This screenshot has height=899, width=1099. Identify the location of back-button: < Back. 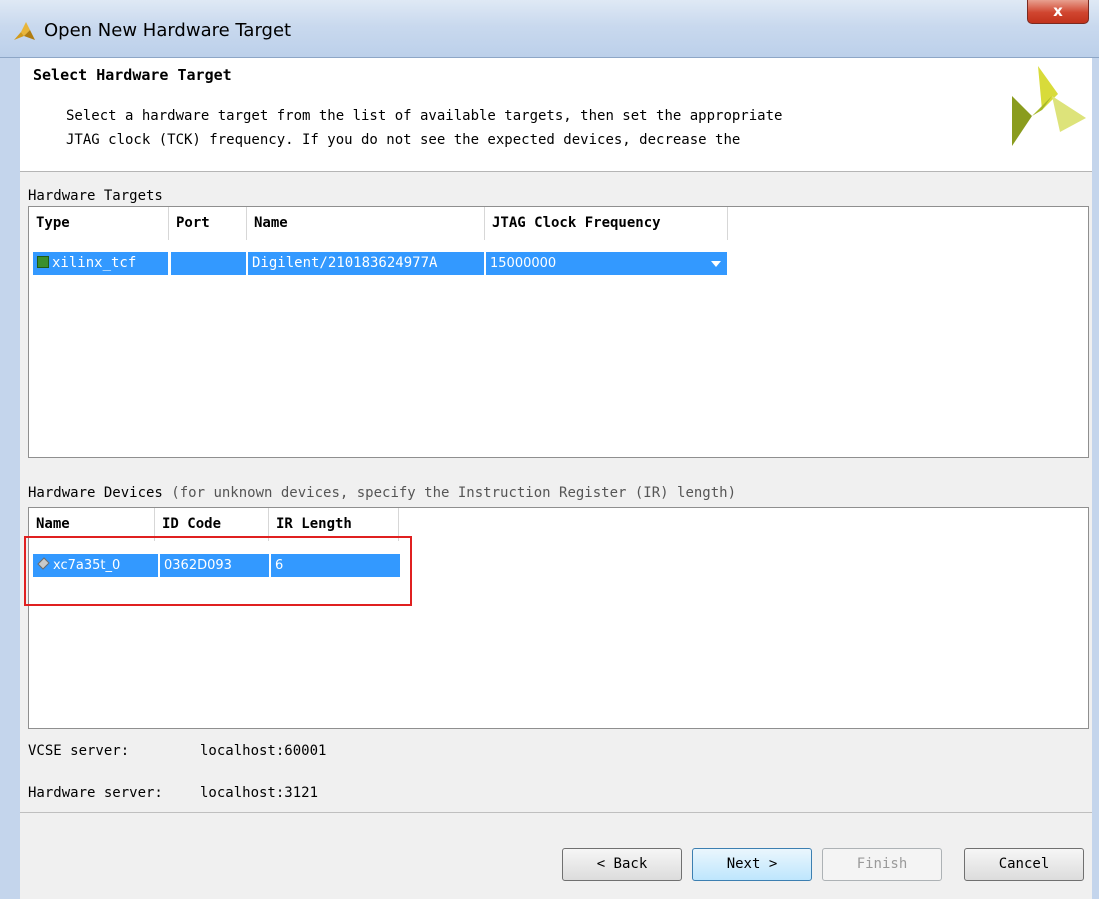
(622, 864).